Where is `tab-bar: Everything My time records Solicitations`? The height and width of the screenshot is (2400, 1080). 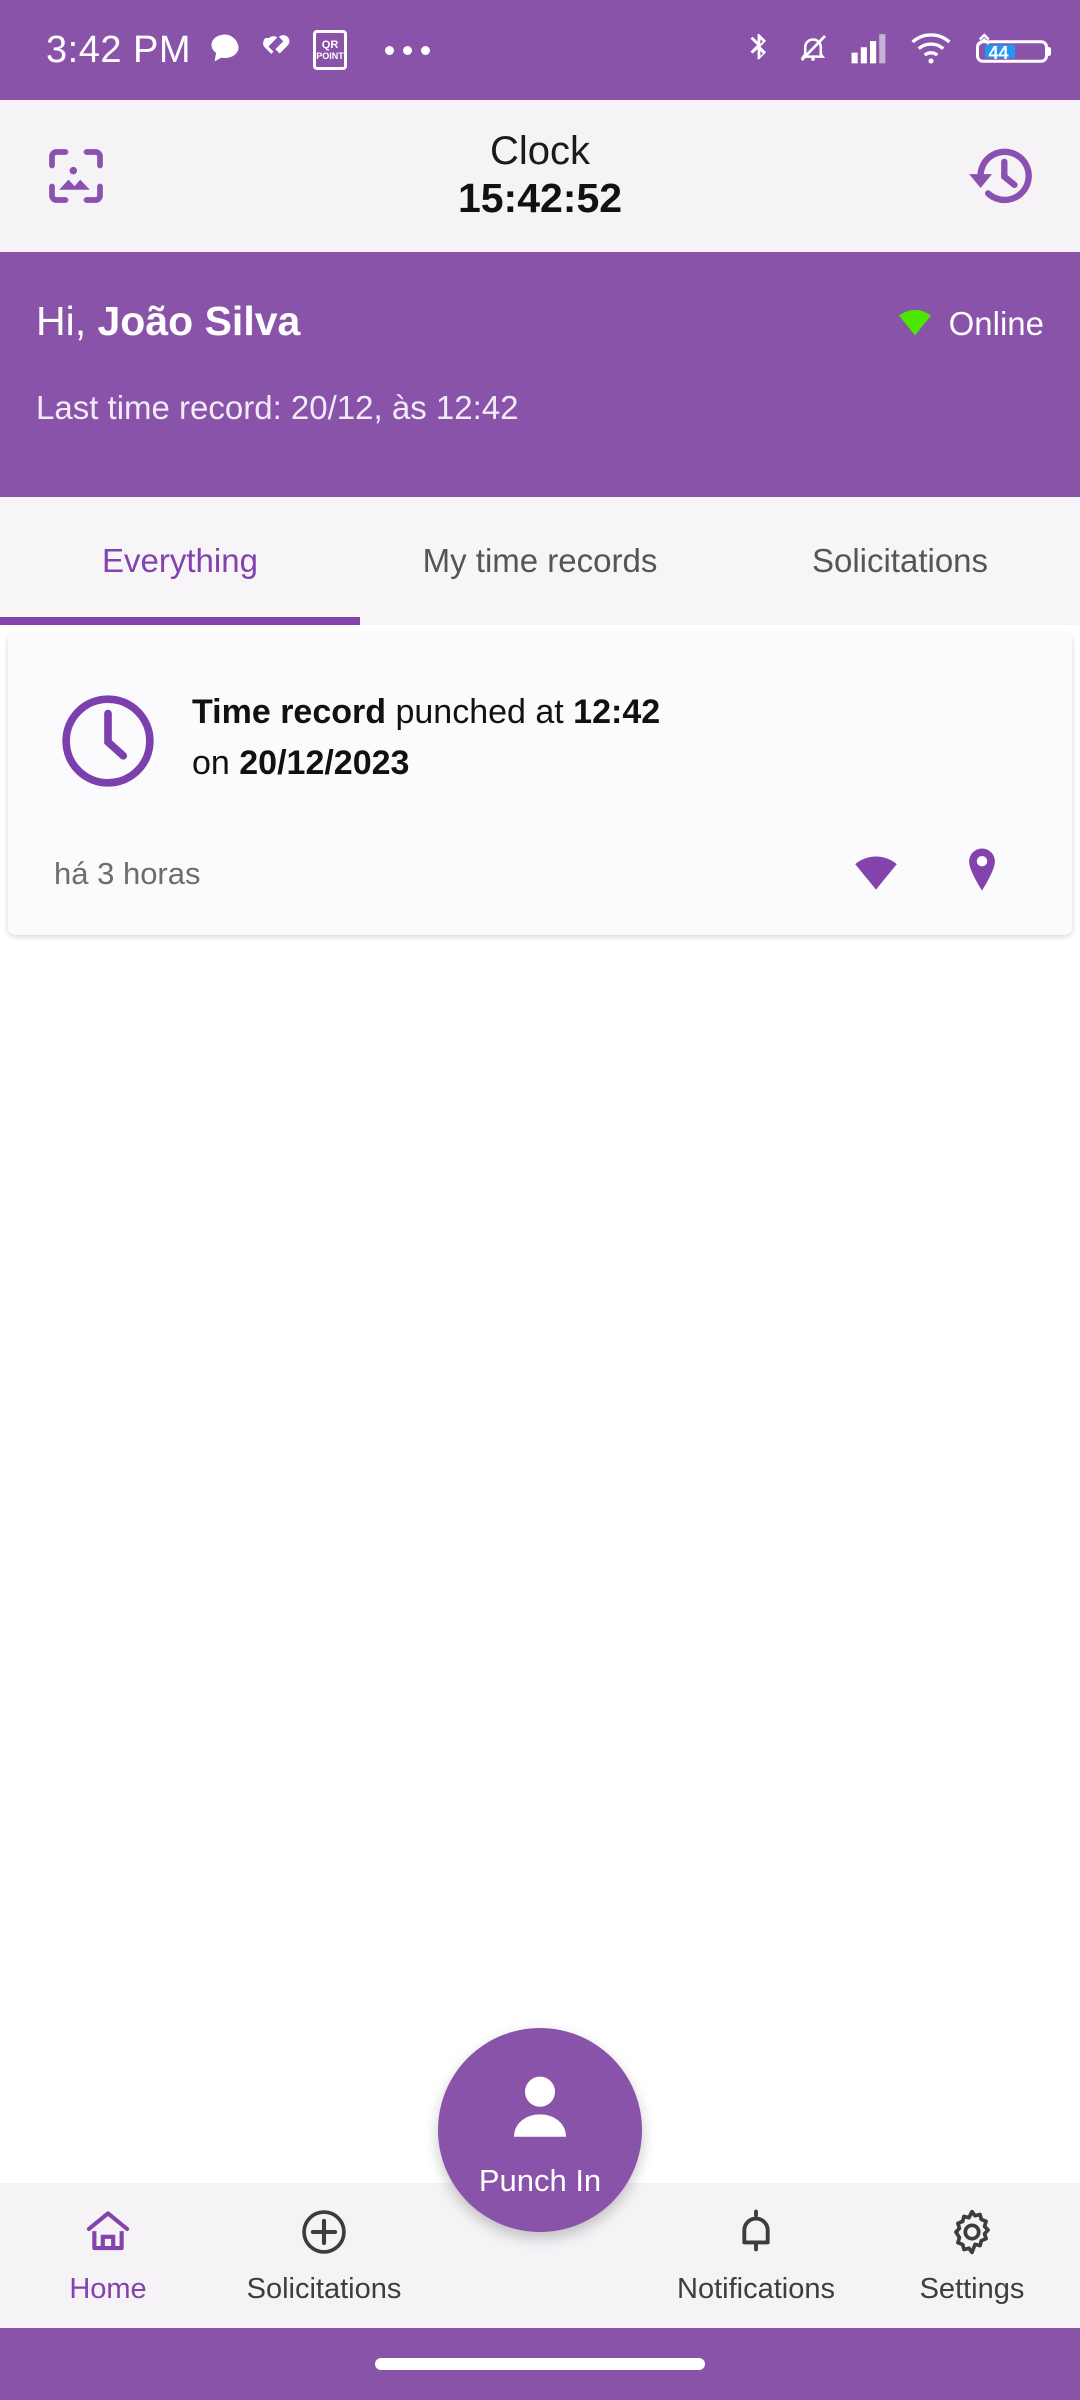 tab-bar: Everything My time records Solicitations is located at coordinates (540, 561).